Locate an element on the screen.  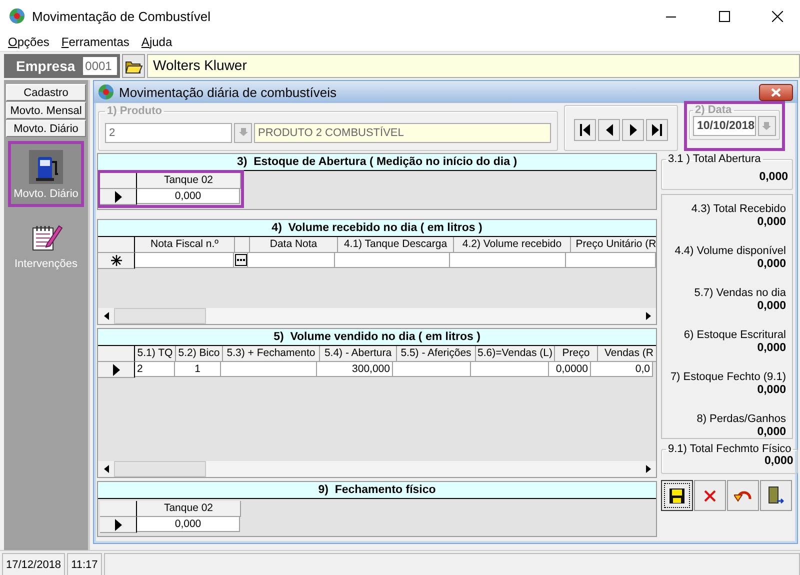
total-label: 4.3) Total Recebido is located at coordinates (738, 209).